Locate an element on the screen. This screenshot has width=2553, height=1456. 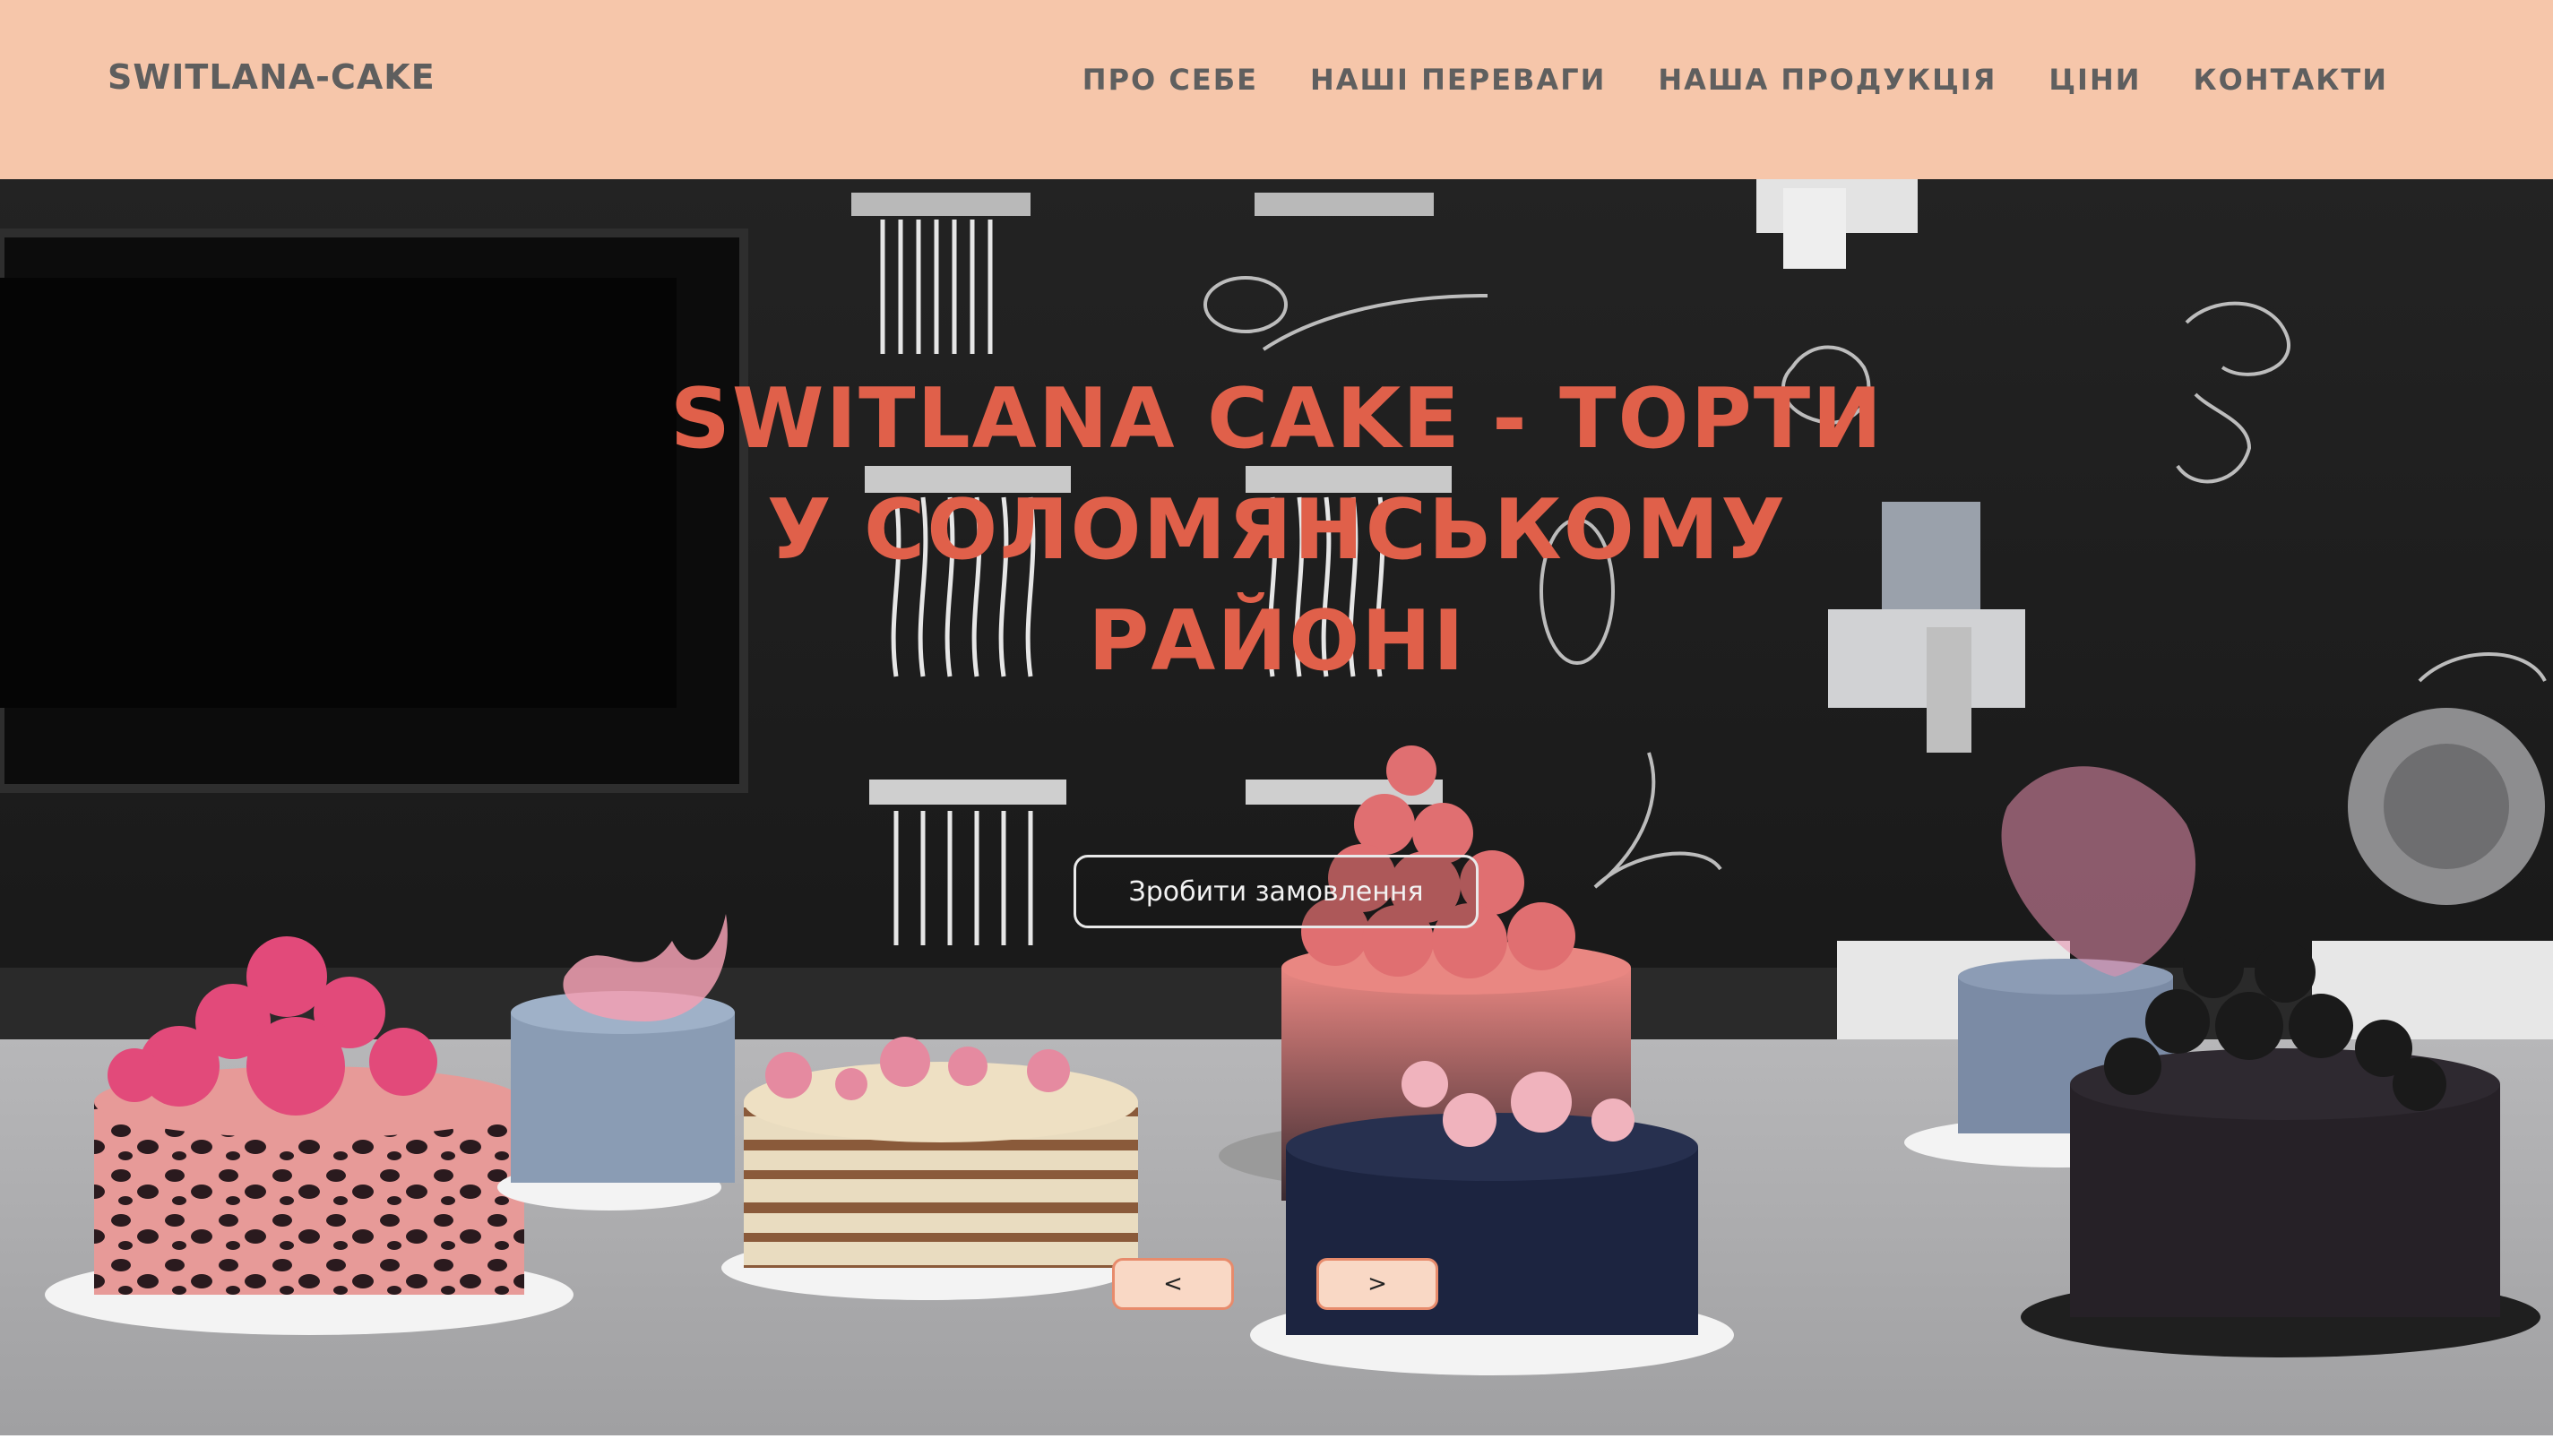
nav-item-advantages: НАШІ ПЕРЕВАГИ is located at coordinates (1458, 80).